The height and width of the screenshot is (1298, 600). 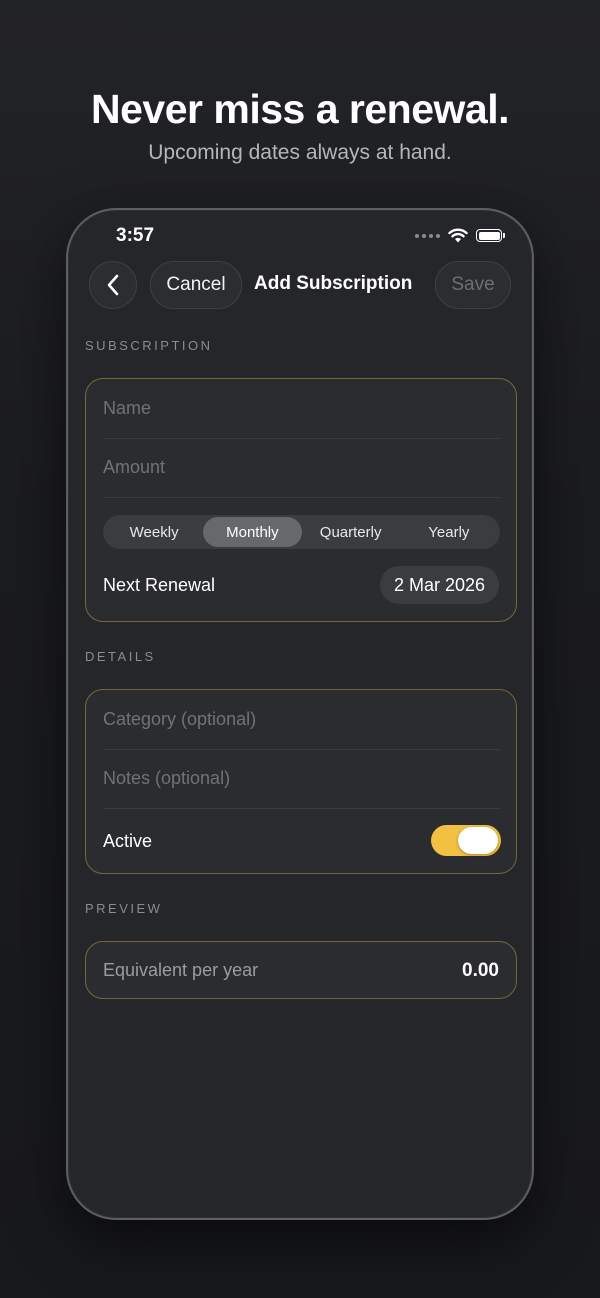 I want to click on equivalent-per-year-value: 0.00, so click(x=480, y=970).